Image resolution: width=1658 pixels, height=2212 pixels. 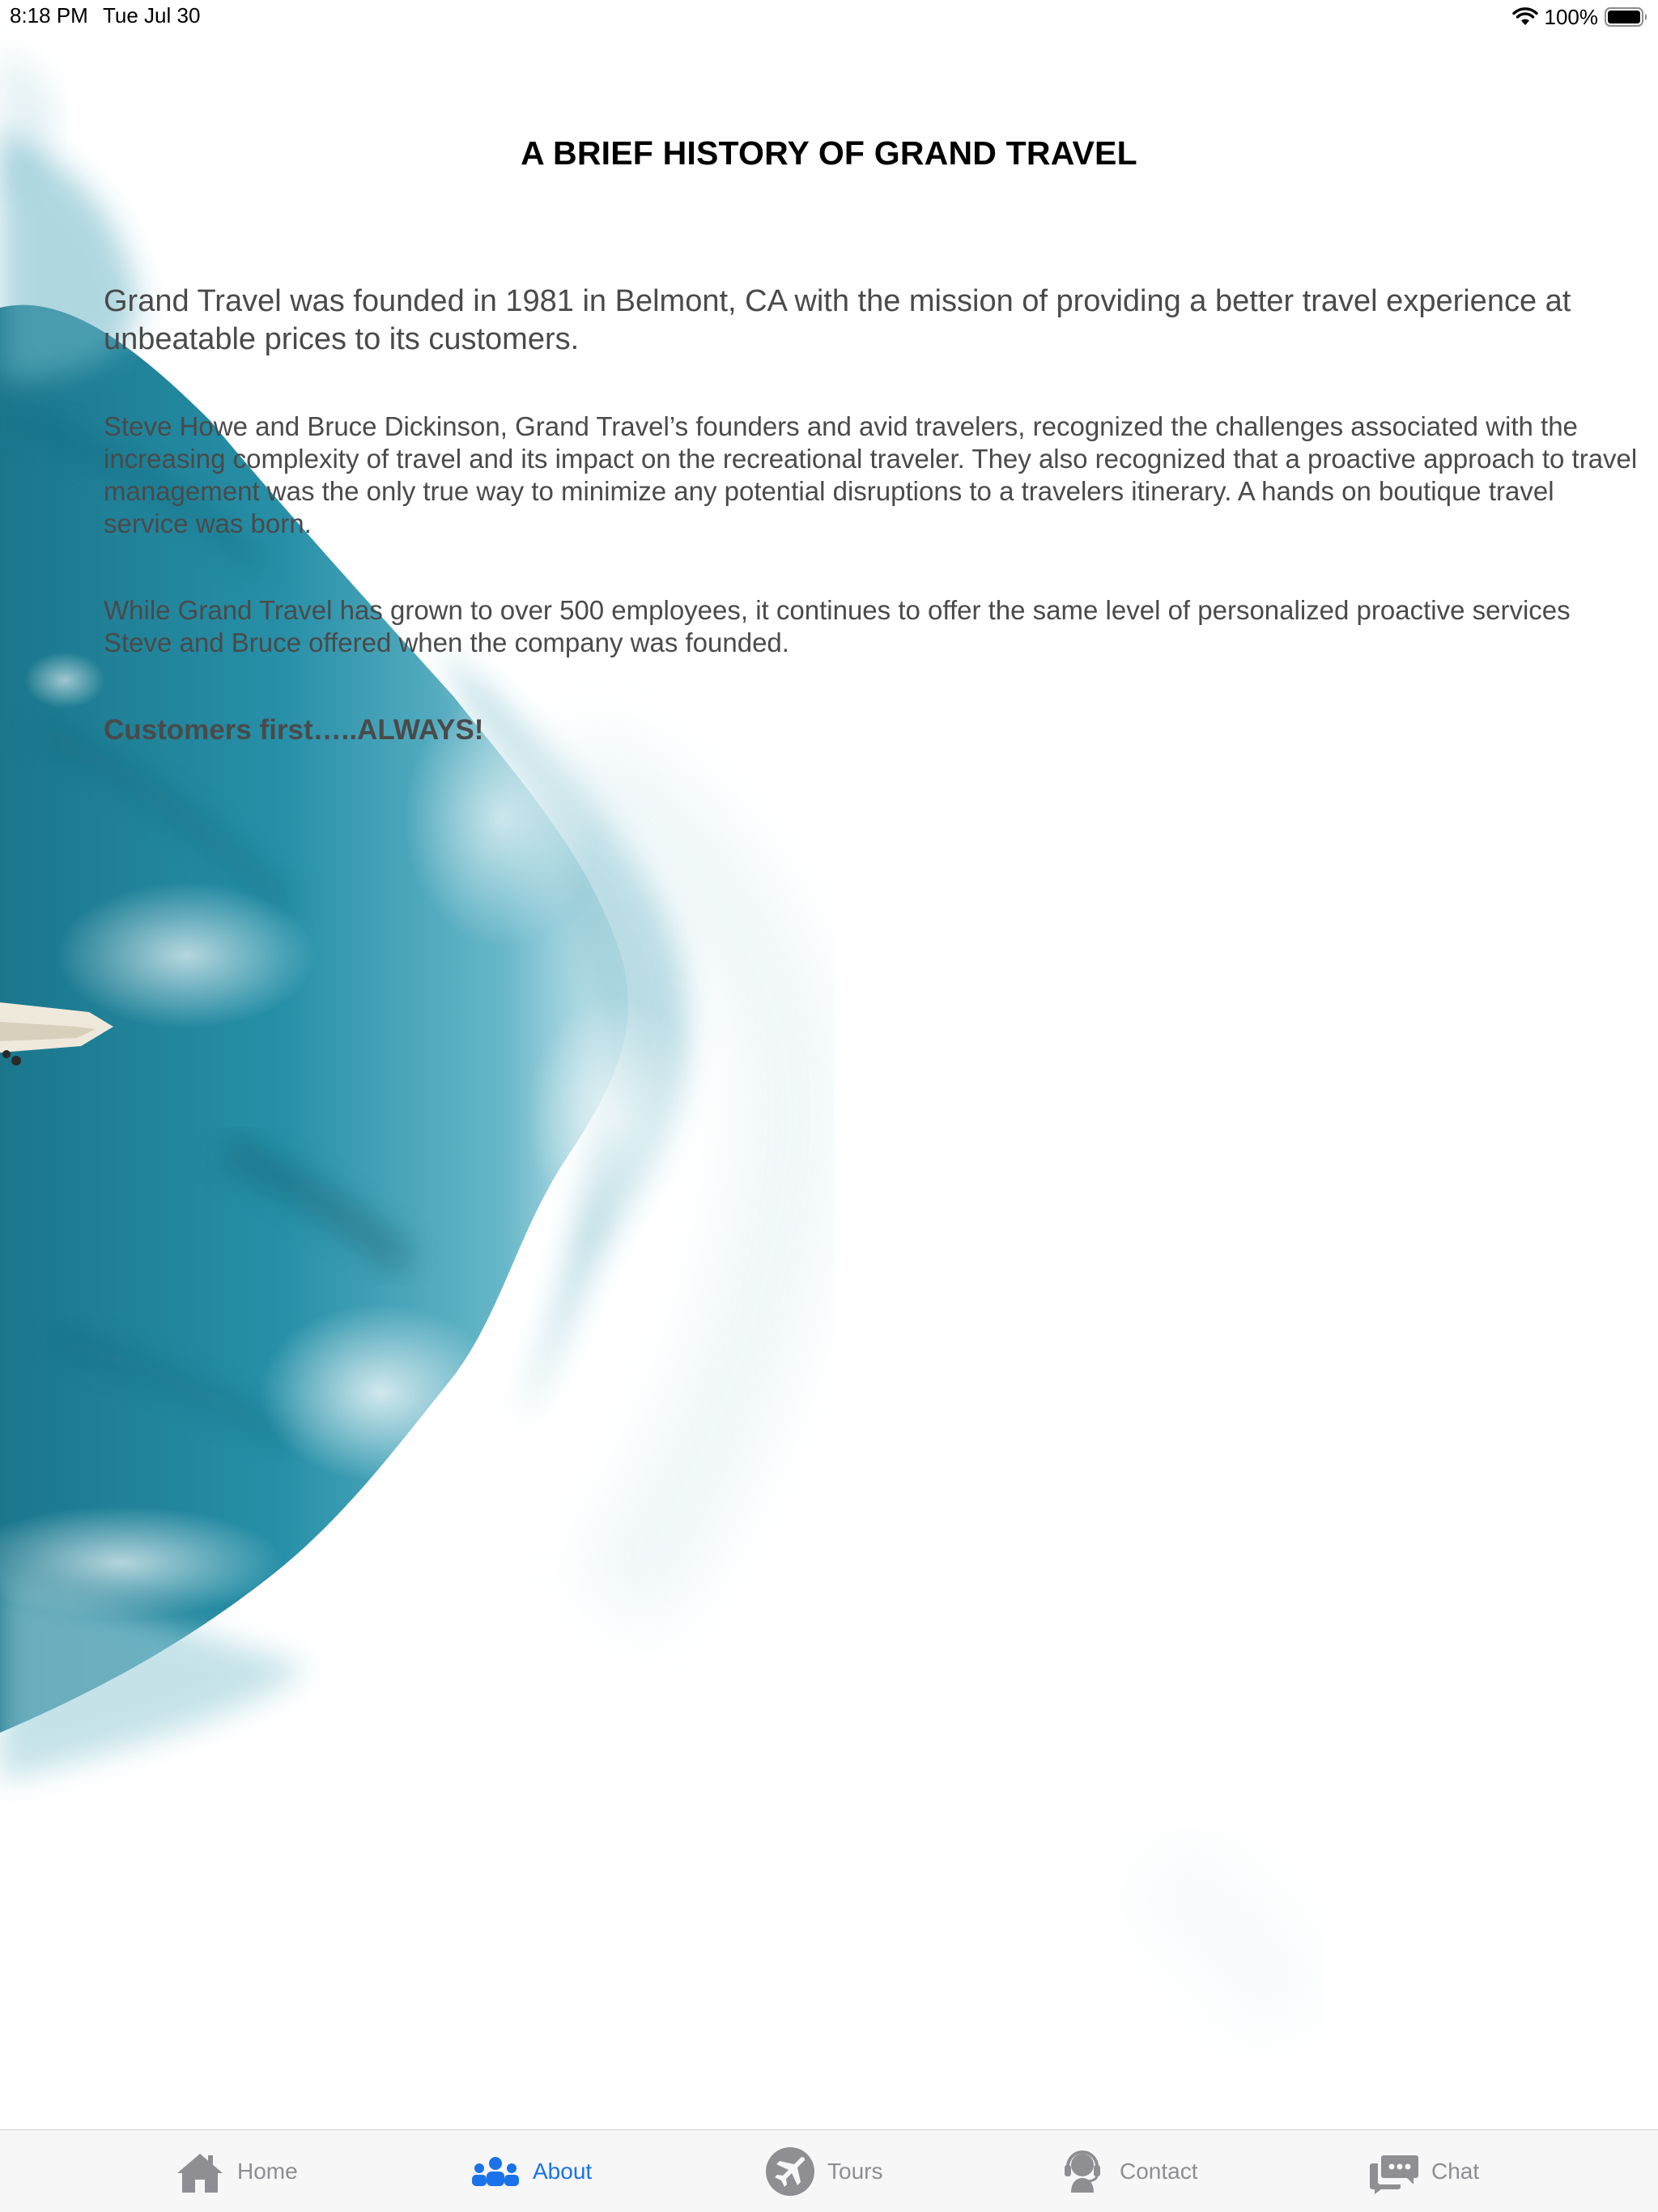 I want to click on page-title: A BRIEF HISTORY OF GRAND TRAVEL, so click(x=829, y=153).